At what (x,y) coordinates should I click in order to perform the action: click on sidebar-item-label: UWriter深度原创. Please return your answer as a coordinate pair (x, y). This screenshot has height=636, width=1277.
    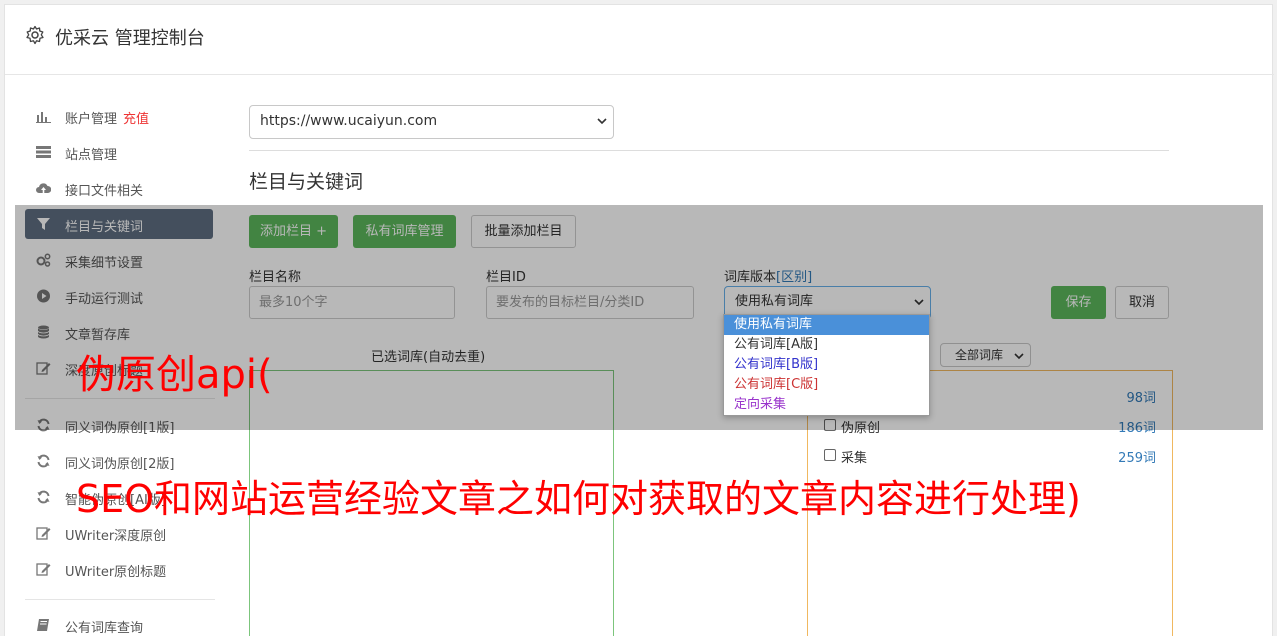
    Looking at the image, I should click on (116, 536).